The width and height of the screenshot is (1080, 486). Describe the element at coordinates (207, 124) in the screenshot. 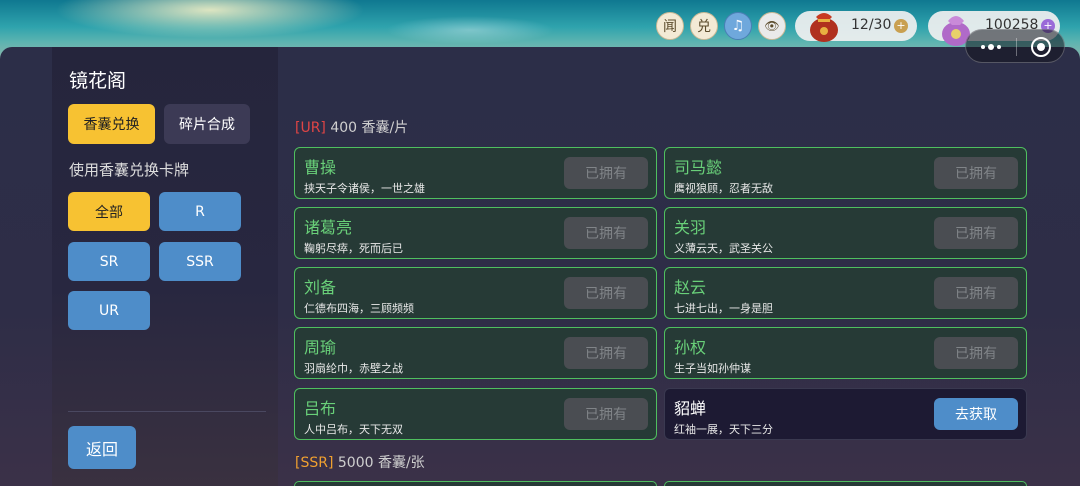

I see `tab-synthesis: 碎片合成` at that location.